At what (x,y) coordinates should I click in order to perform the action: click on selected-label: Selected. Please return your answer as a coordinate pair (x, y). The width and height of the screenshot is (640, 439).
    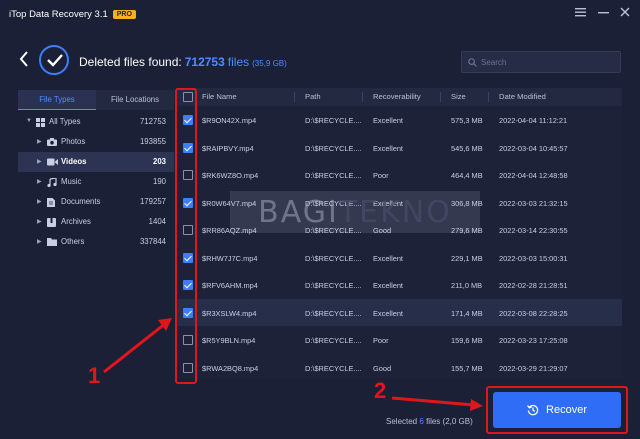
    Looking at the image, I should click on (402, 421).